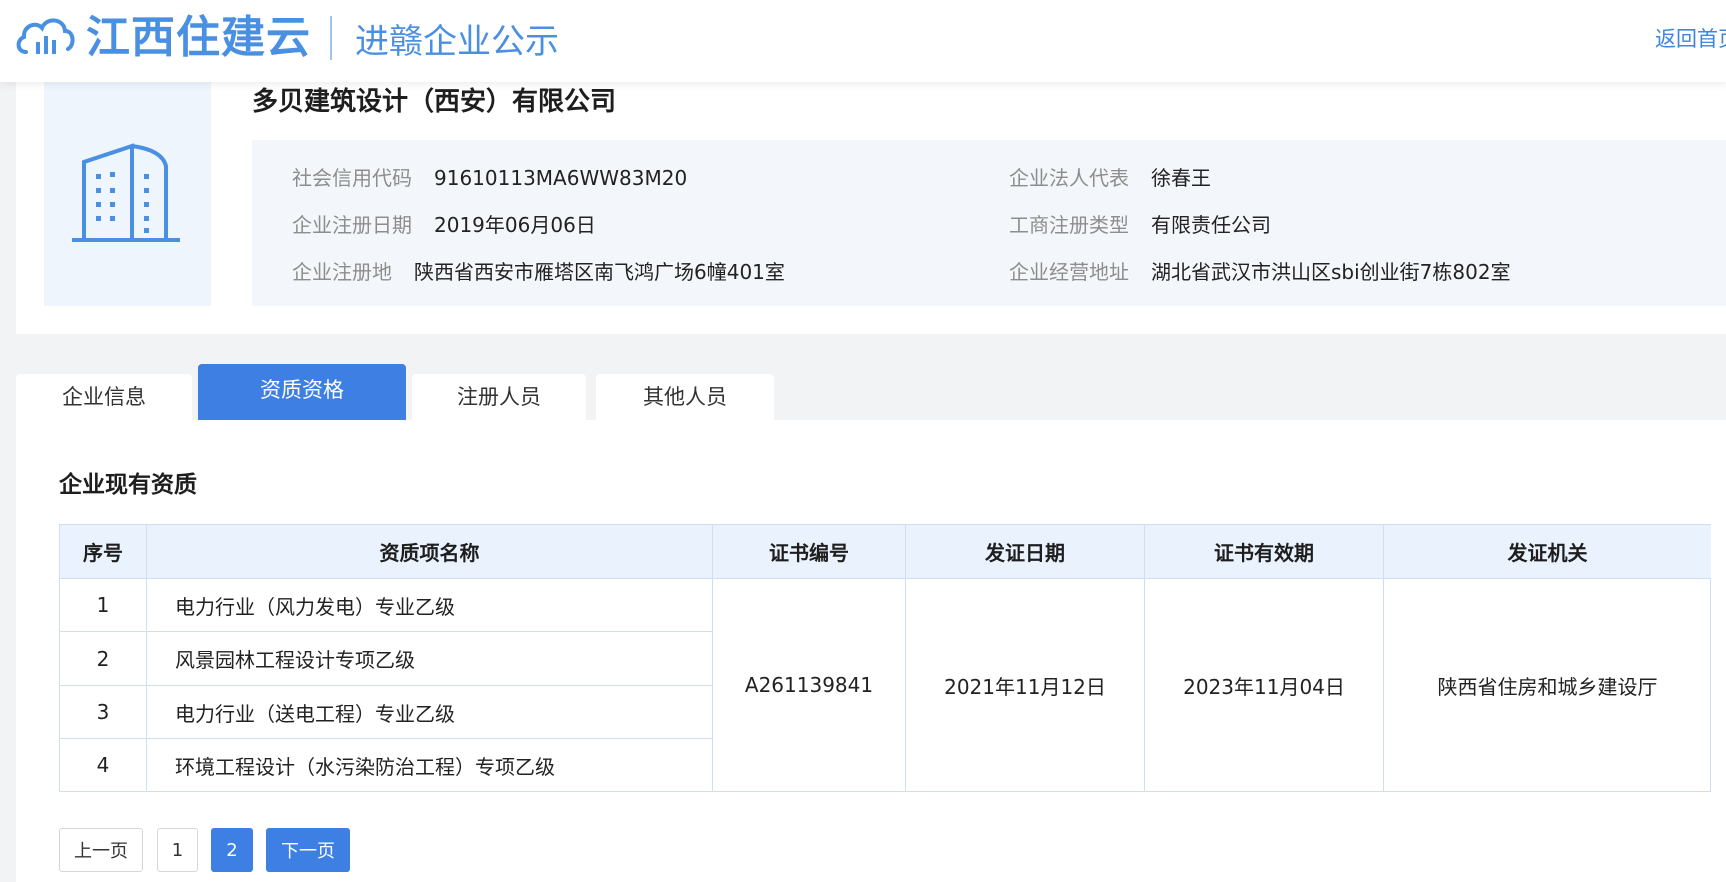 Image resolution: width=1726 pixels, height=882 pixels. What do you see at coordinates (1547, 686) in the screenshot?
I see `authority-cell: 陕西省住房和城乡建设厅` at bounding box center [1547, 686].